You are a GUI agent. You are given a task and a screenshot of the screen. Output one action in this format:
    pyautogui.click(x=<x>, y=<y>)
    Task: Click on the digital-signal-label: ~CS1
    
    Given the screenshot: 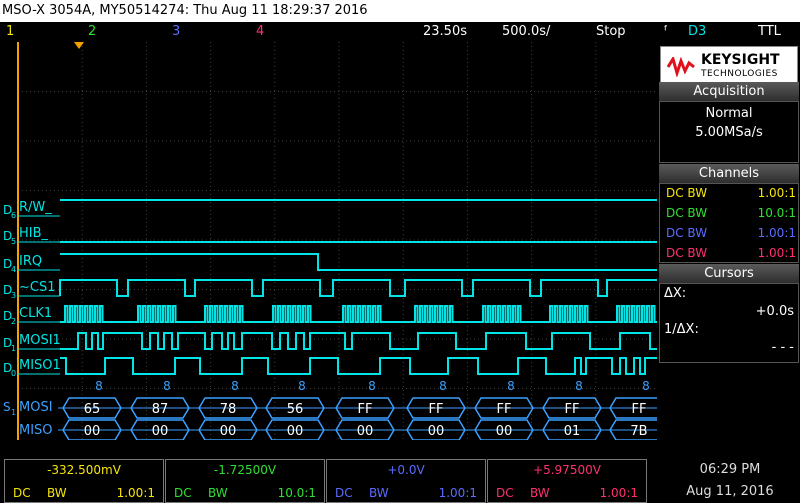 What is the action you would take?
    pyautogui.click(x=37, y=287)
    